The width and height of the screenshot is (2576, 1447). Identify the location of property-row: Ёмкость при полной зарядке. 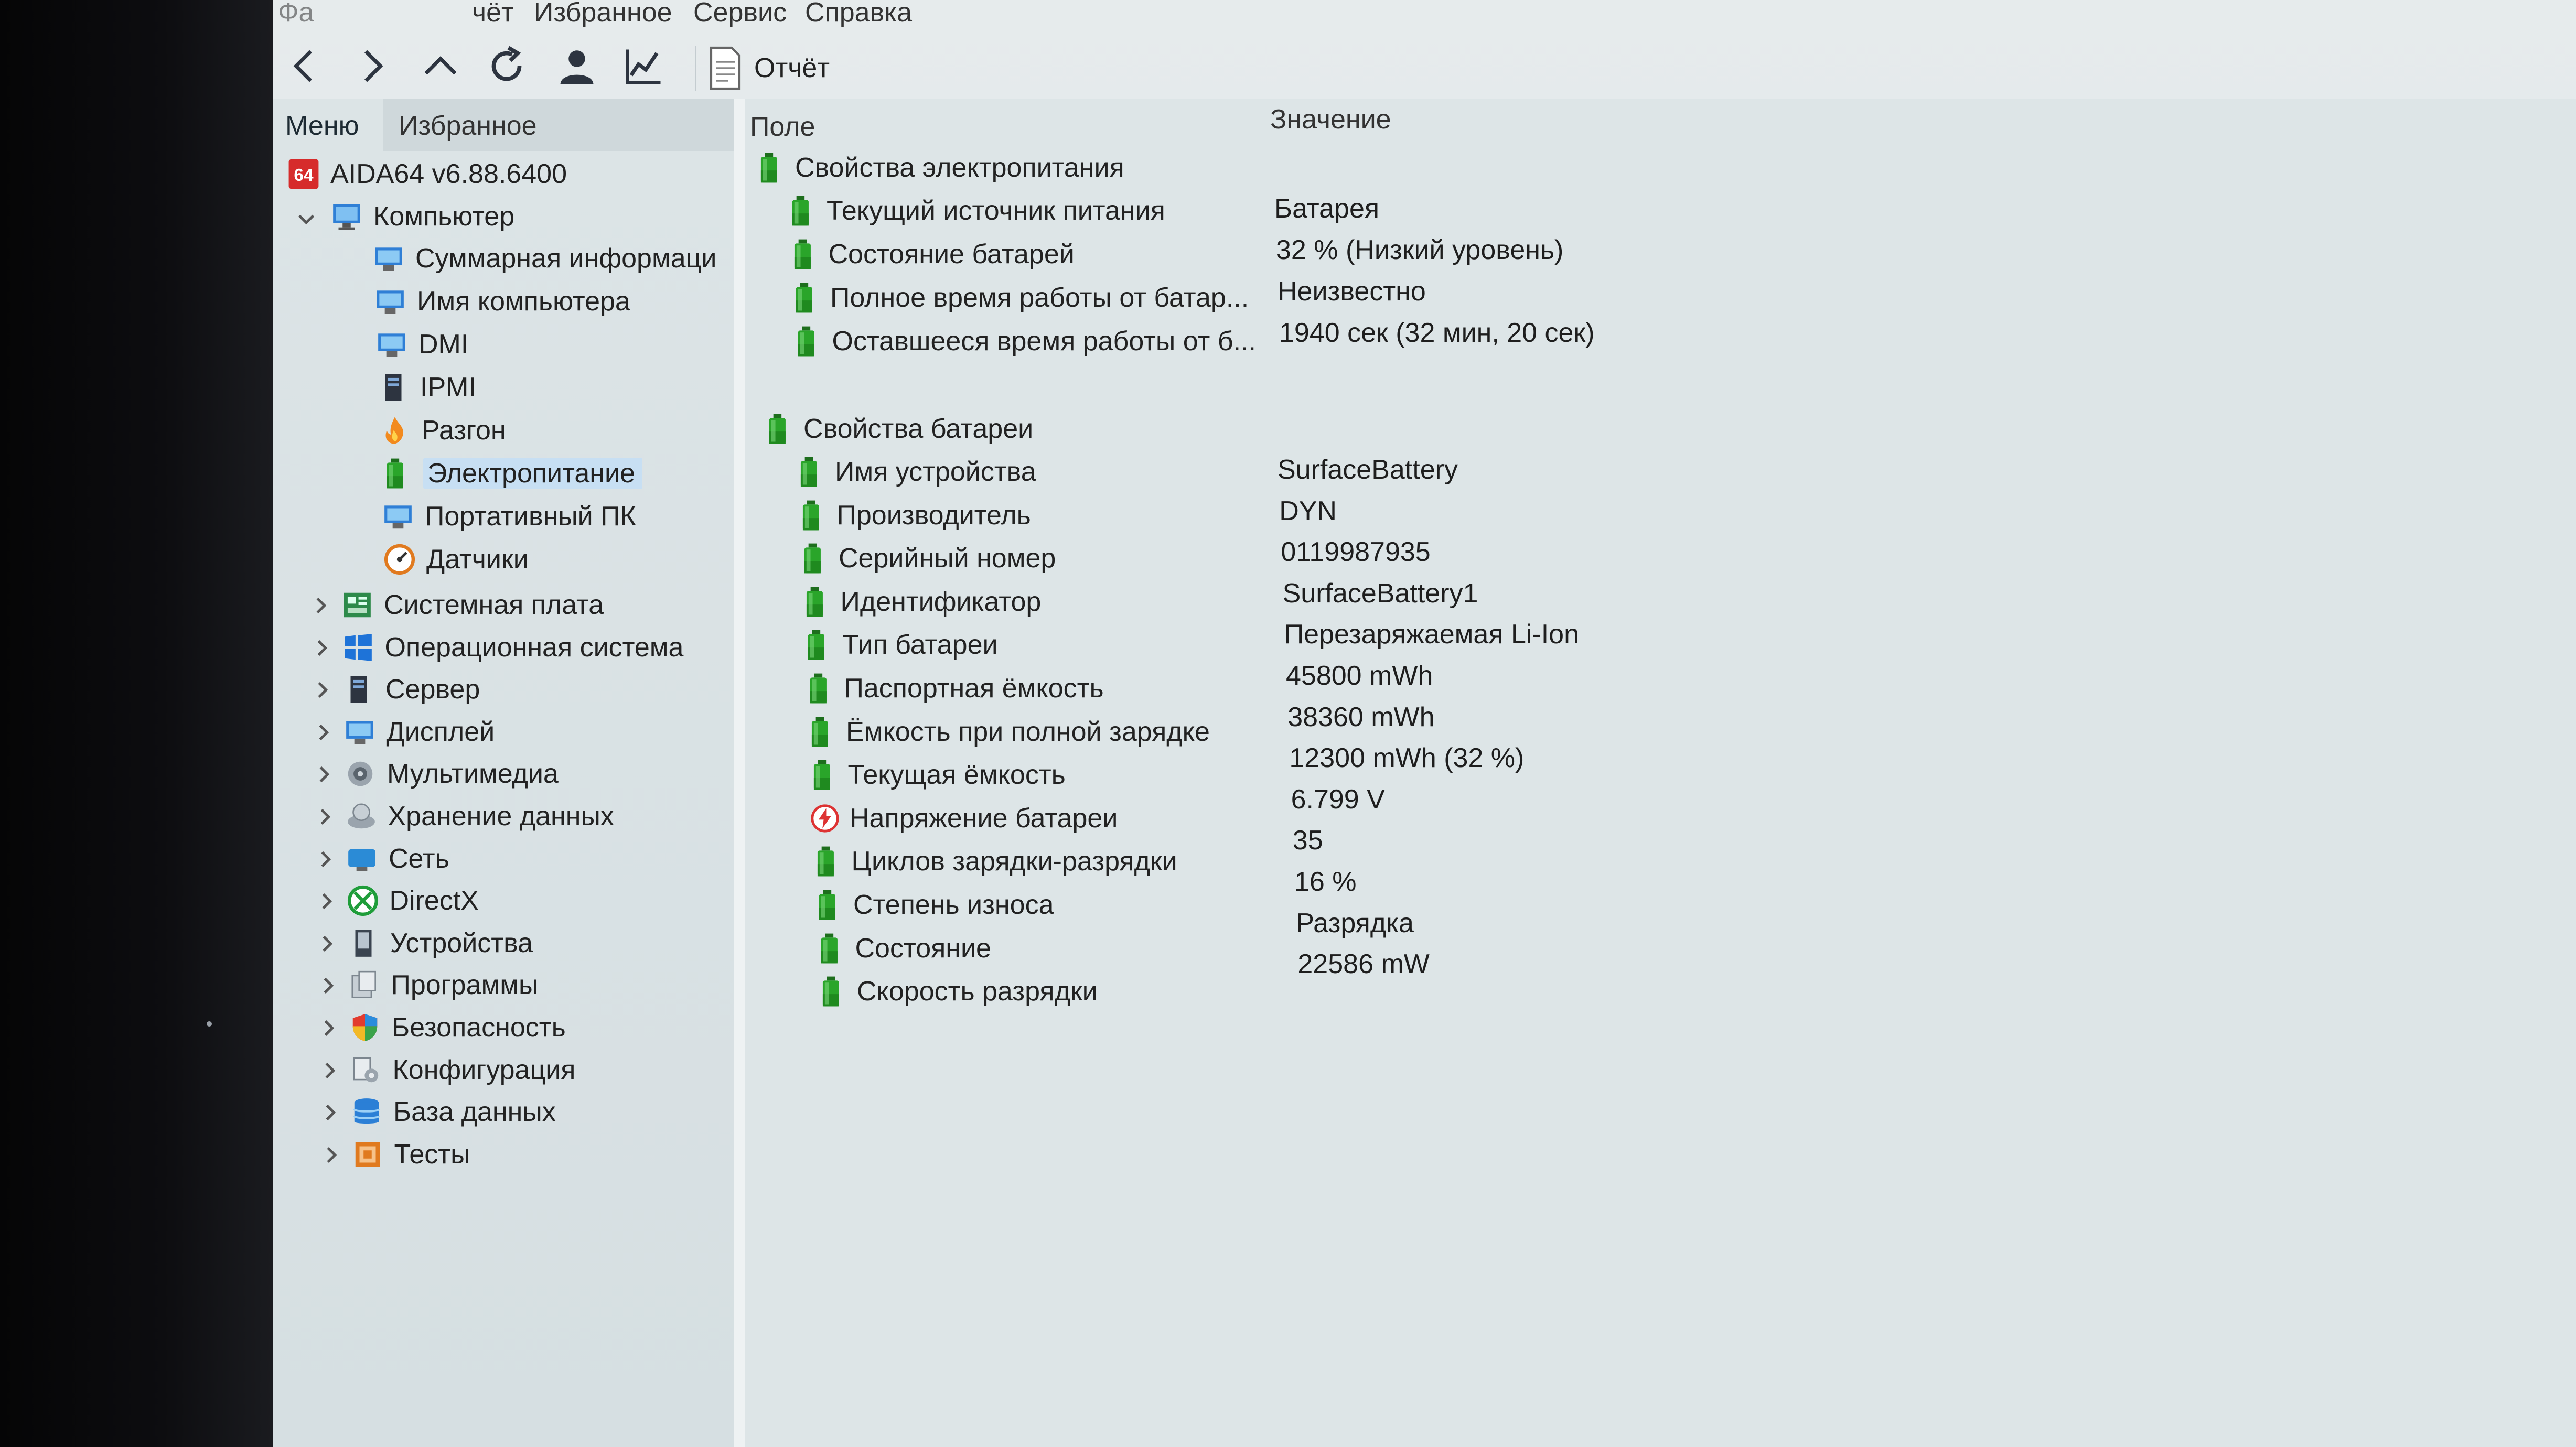
(1008, 732).